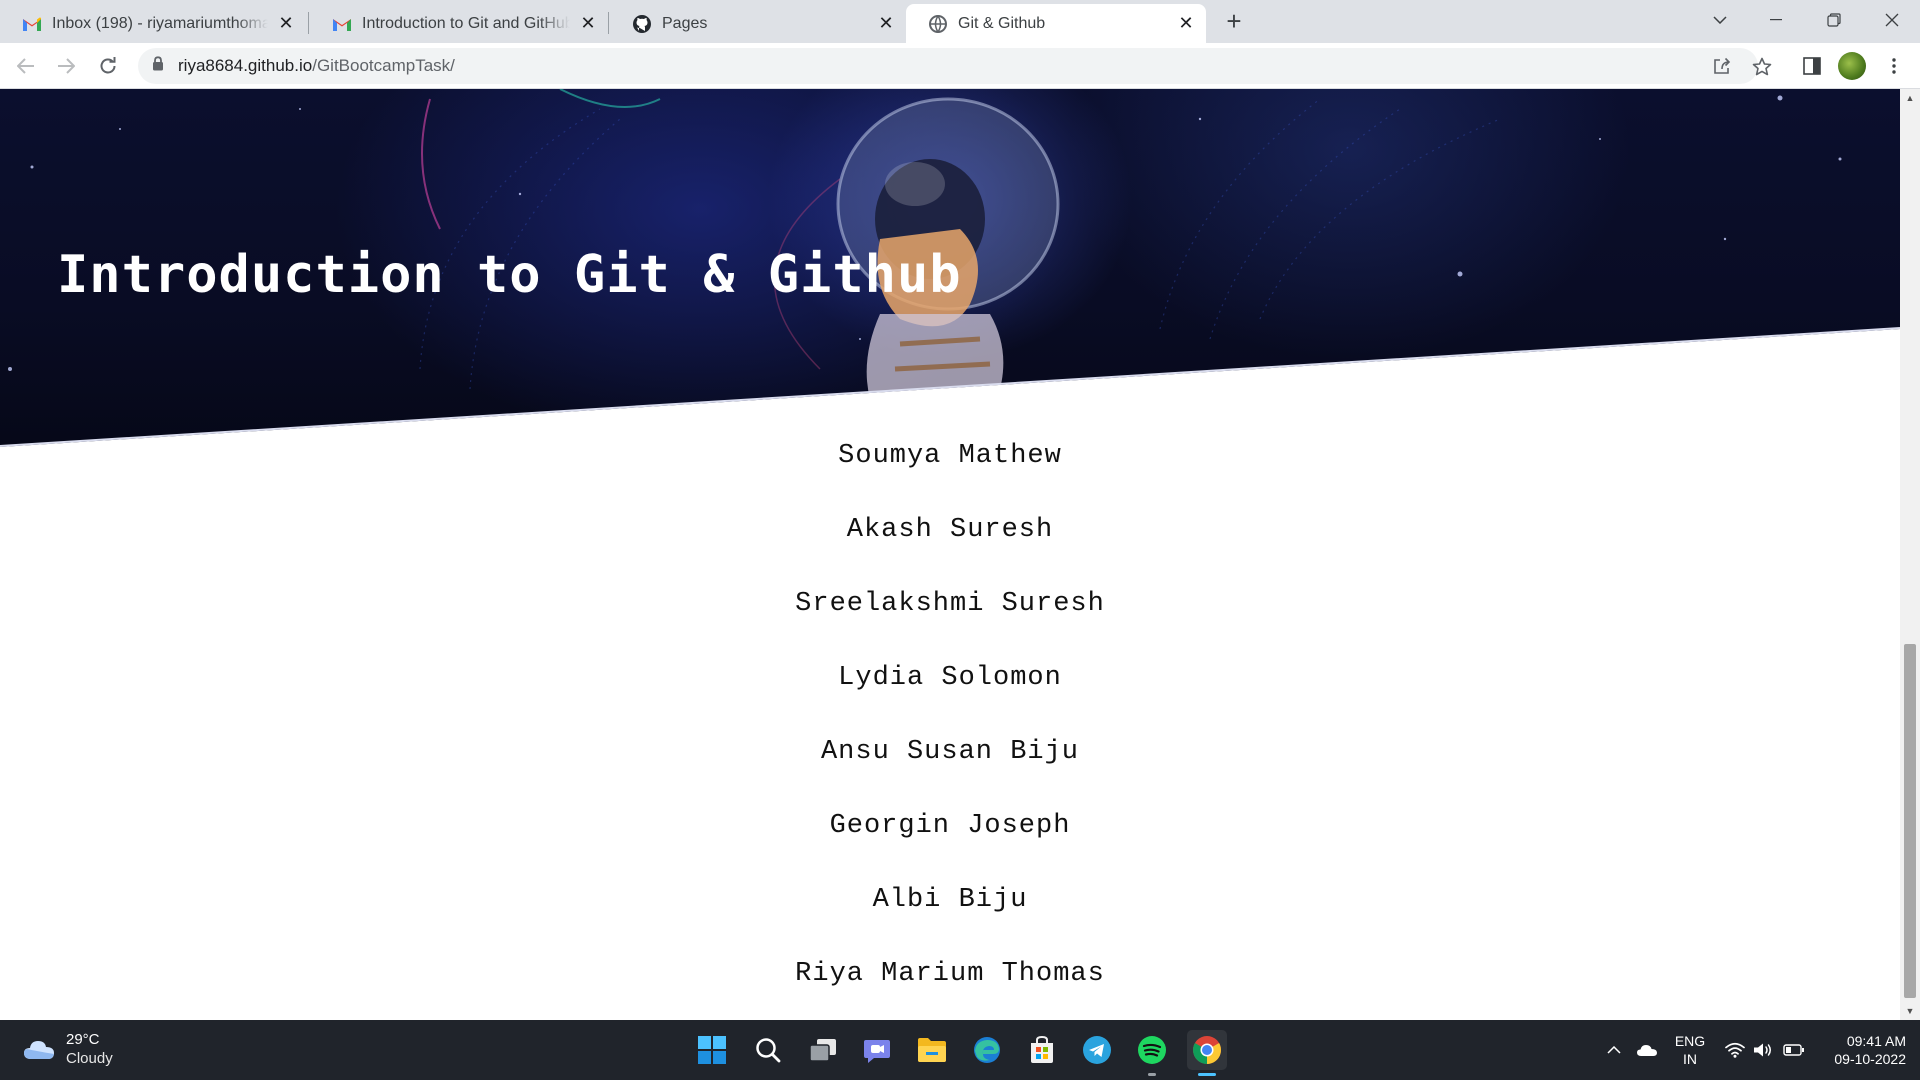 Image resolution: width=1920 pixels, height=1080 pixels. I want to click on start-button, so click(712, 1050).